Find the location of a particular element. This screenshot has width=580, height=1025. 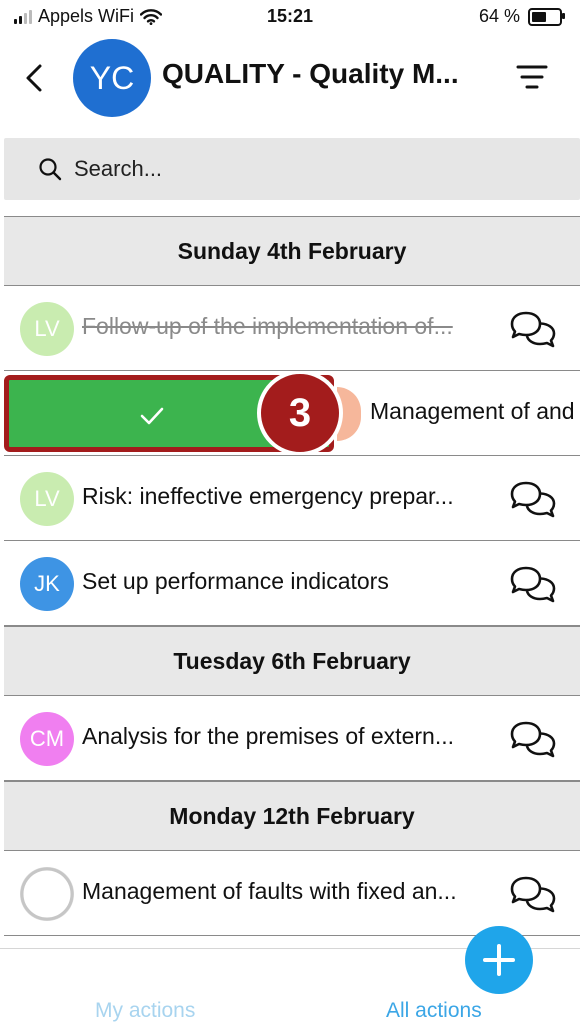

project-avatar: YC is located at coordinates (112, 78).